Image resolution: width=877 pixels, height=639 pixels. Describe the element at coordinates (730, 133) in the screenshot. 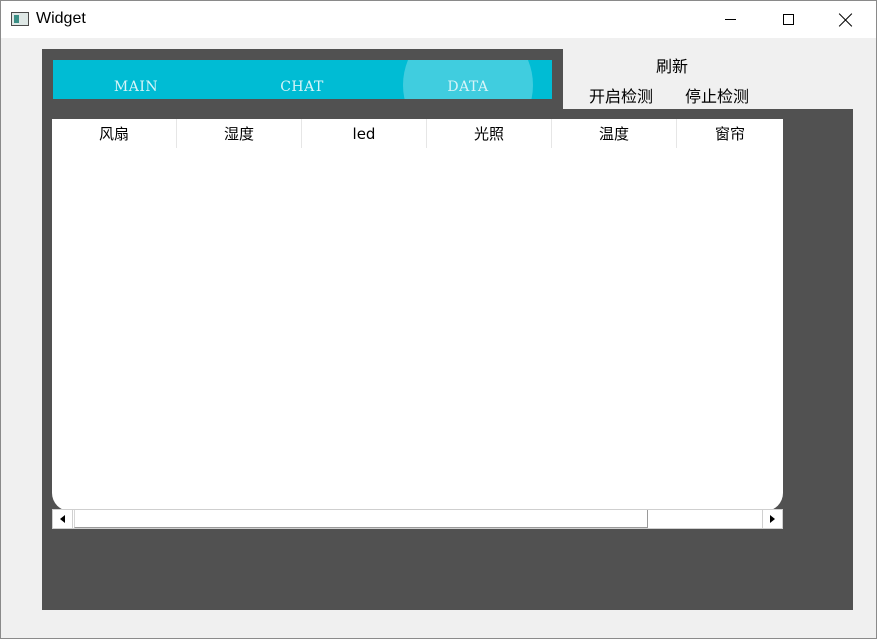

I see `column-header-curtain: 窗帘` at that location.